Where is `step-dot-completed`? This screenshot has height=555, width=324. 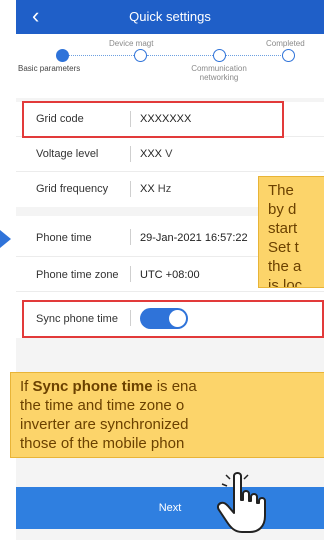 step-dot-completed is located at coordinates (288, 55).